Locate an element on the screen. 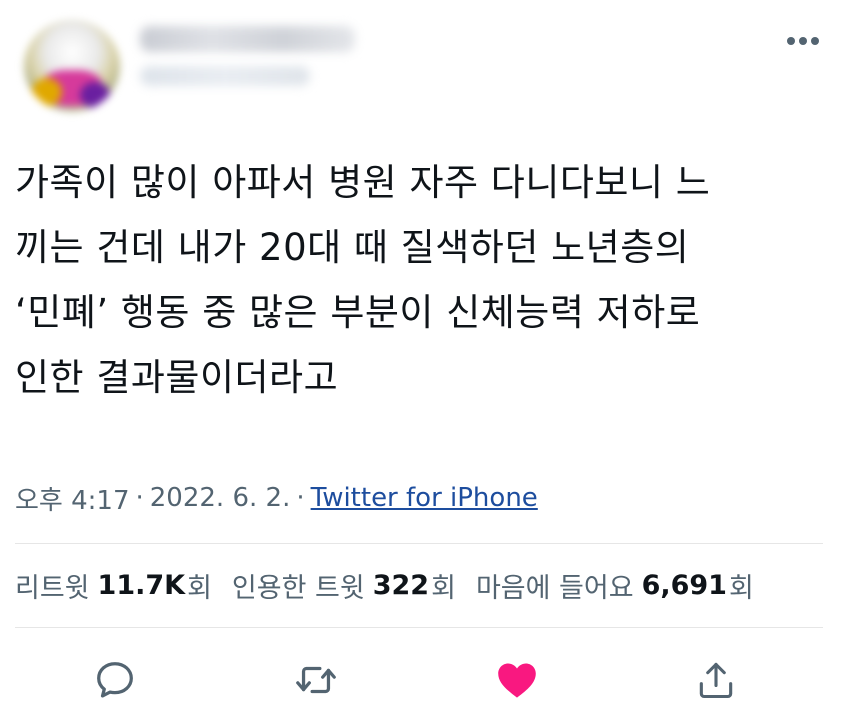  likes-label: 마음에 들어요 is located at coordinates (554, 588).